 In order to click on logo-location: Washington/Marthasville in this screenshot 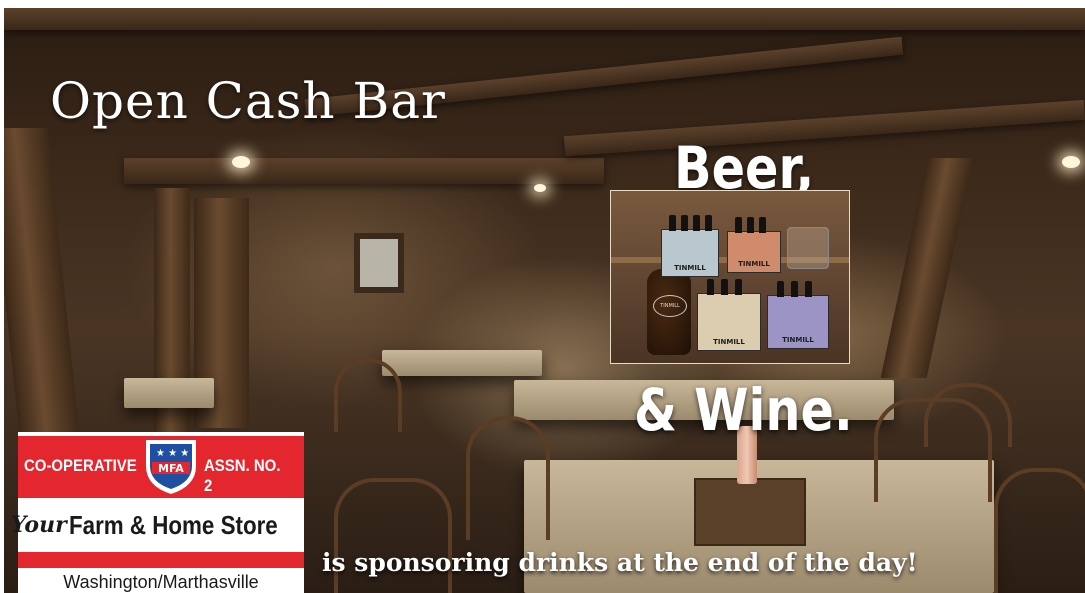, I will do `click(161, 582)`.